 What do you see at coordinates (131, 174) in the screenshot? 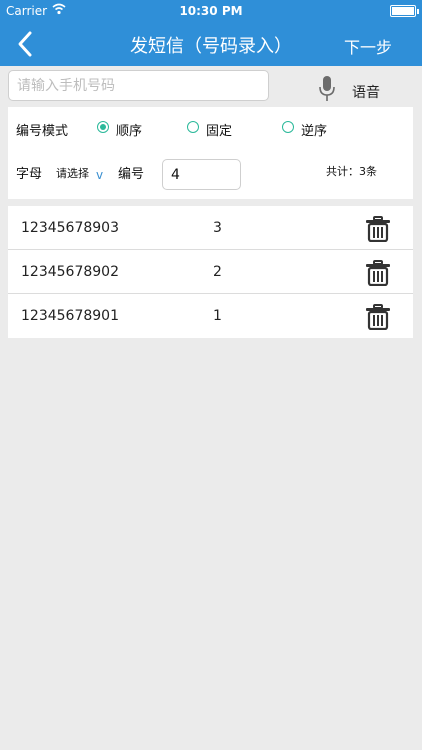
I see `number-label: 编号` at bounding box center [131, 174].